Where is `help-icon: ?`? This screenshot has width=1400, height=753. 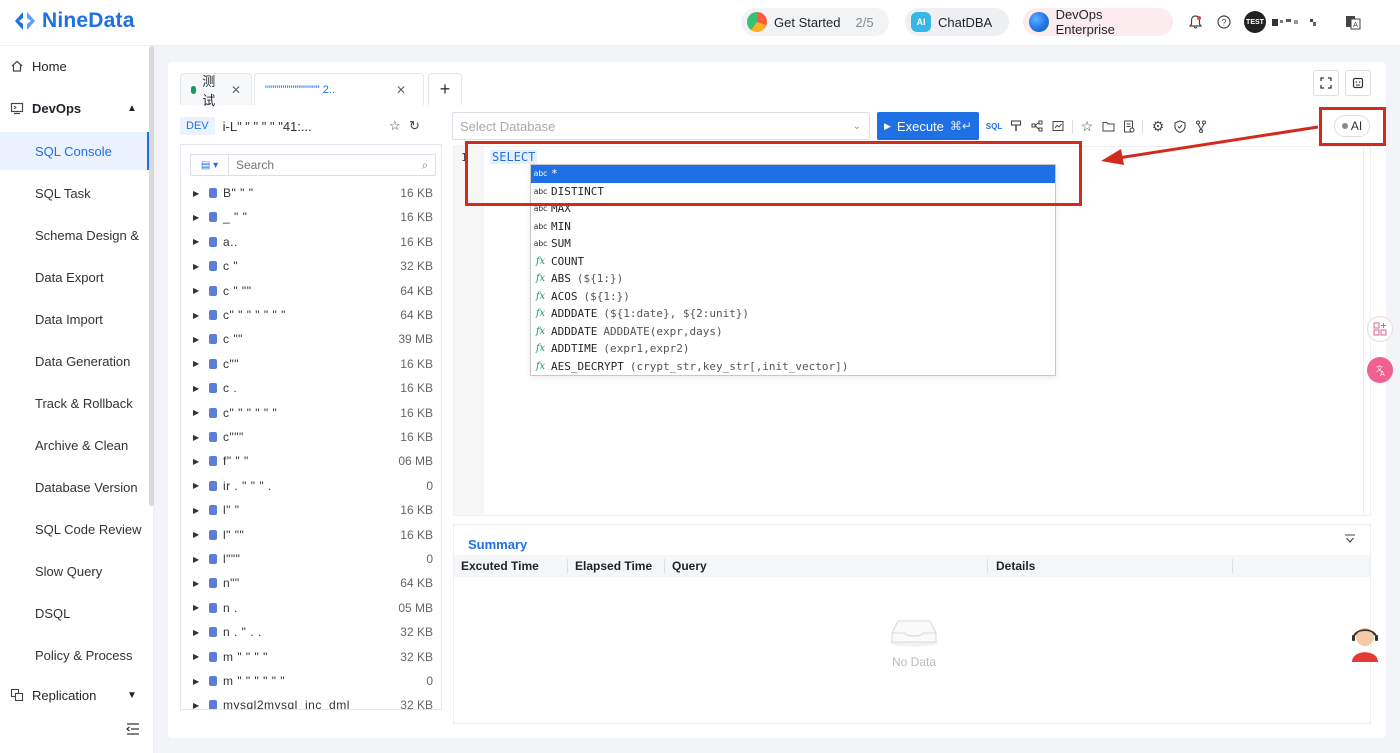
help-icon: ? is located at coordinates (1224, 22).